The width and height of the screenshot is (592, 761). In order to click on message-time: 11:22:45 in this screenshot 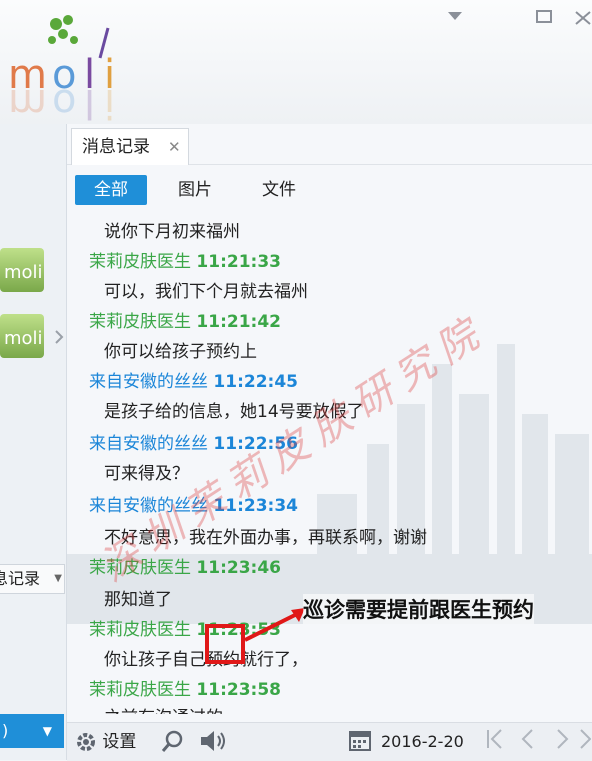, I will do `click(255, 382)`.